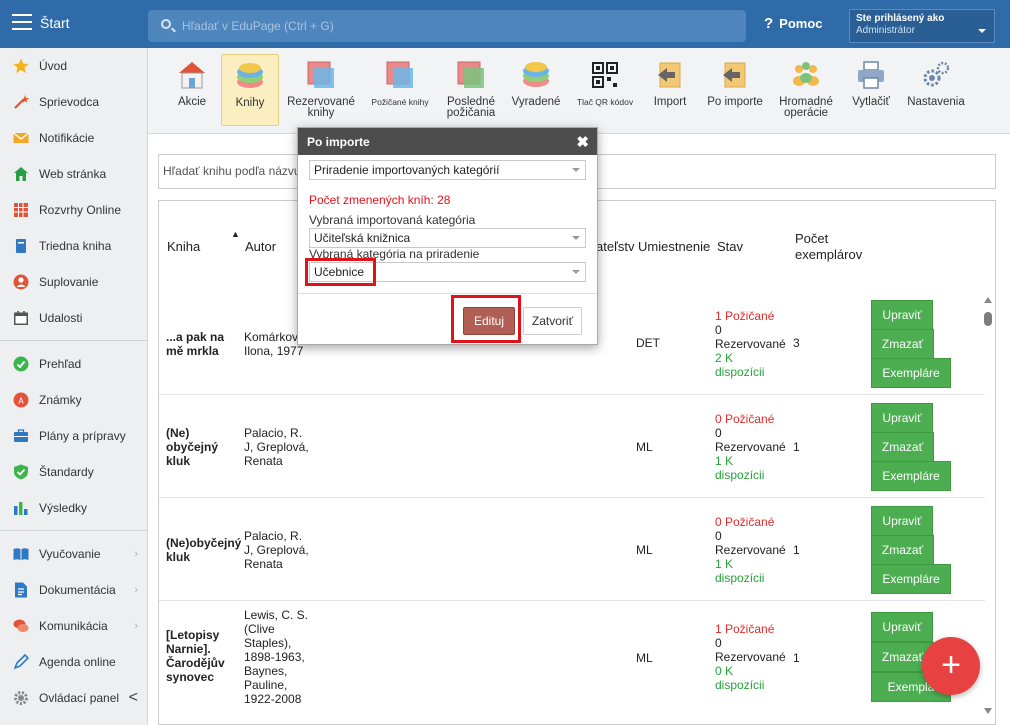 This screenshot has width=1010, height=725. I want to click on dialog-title: Po importe, so click(338, 142).